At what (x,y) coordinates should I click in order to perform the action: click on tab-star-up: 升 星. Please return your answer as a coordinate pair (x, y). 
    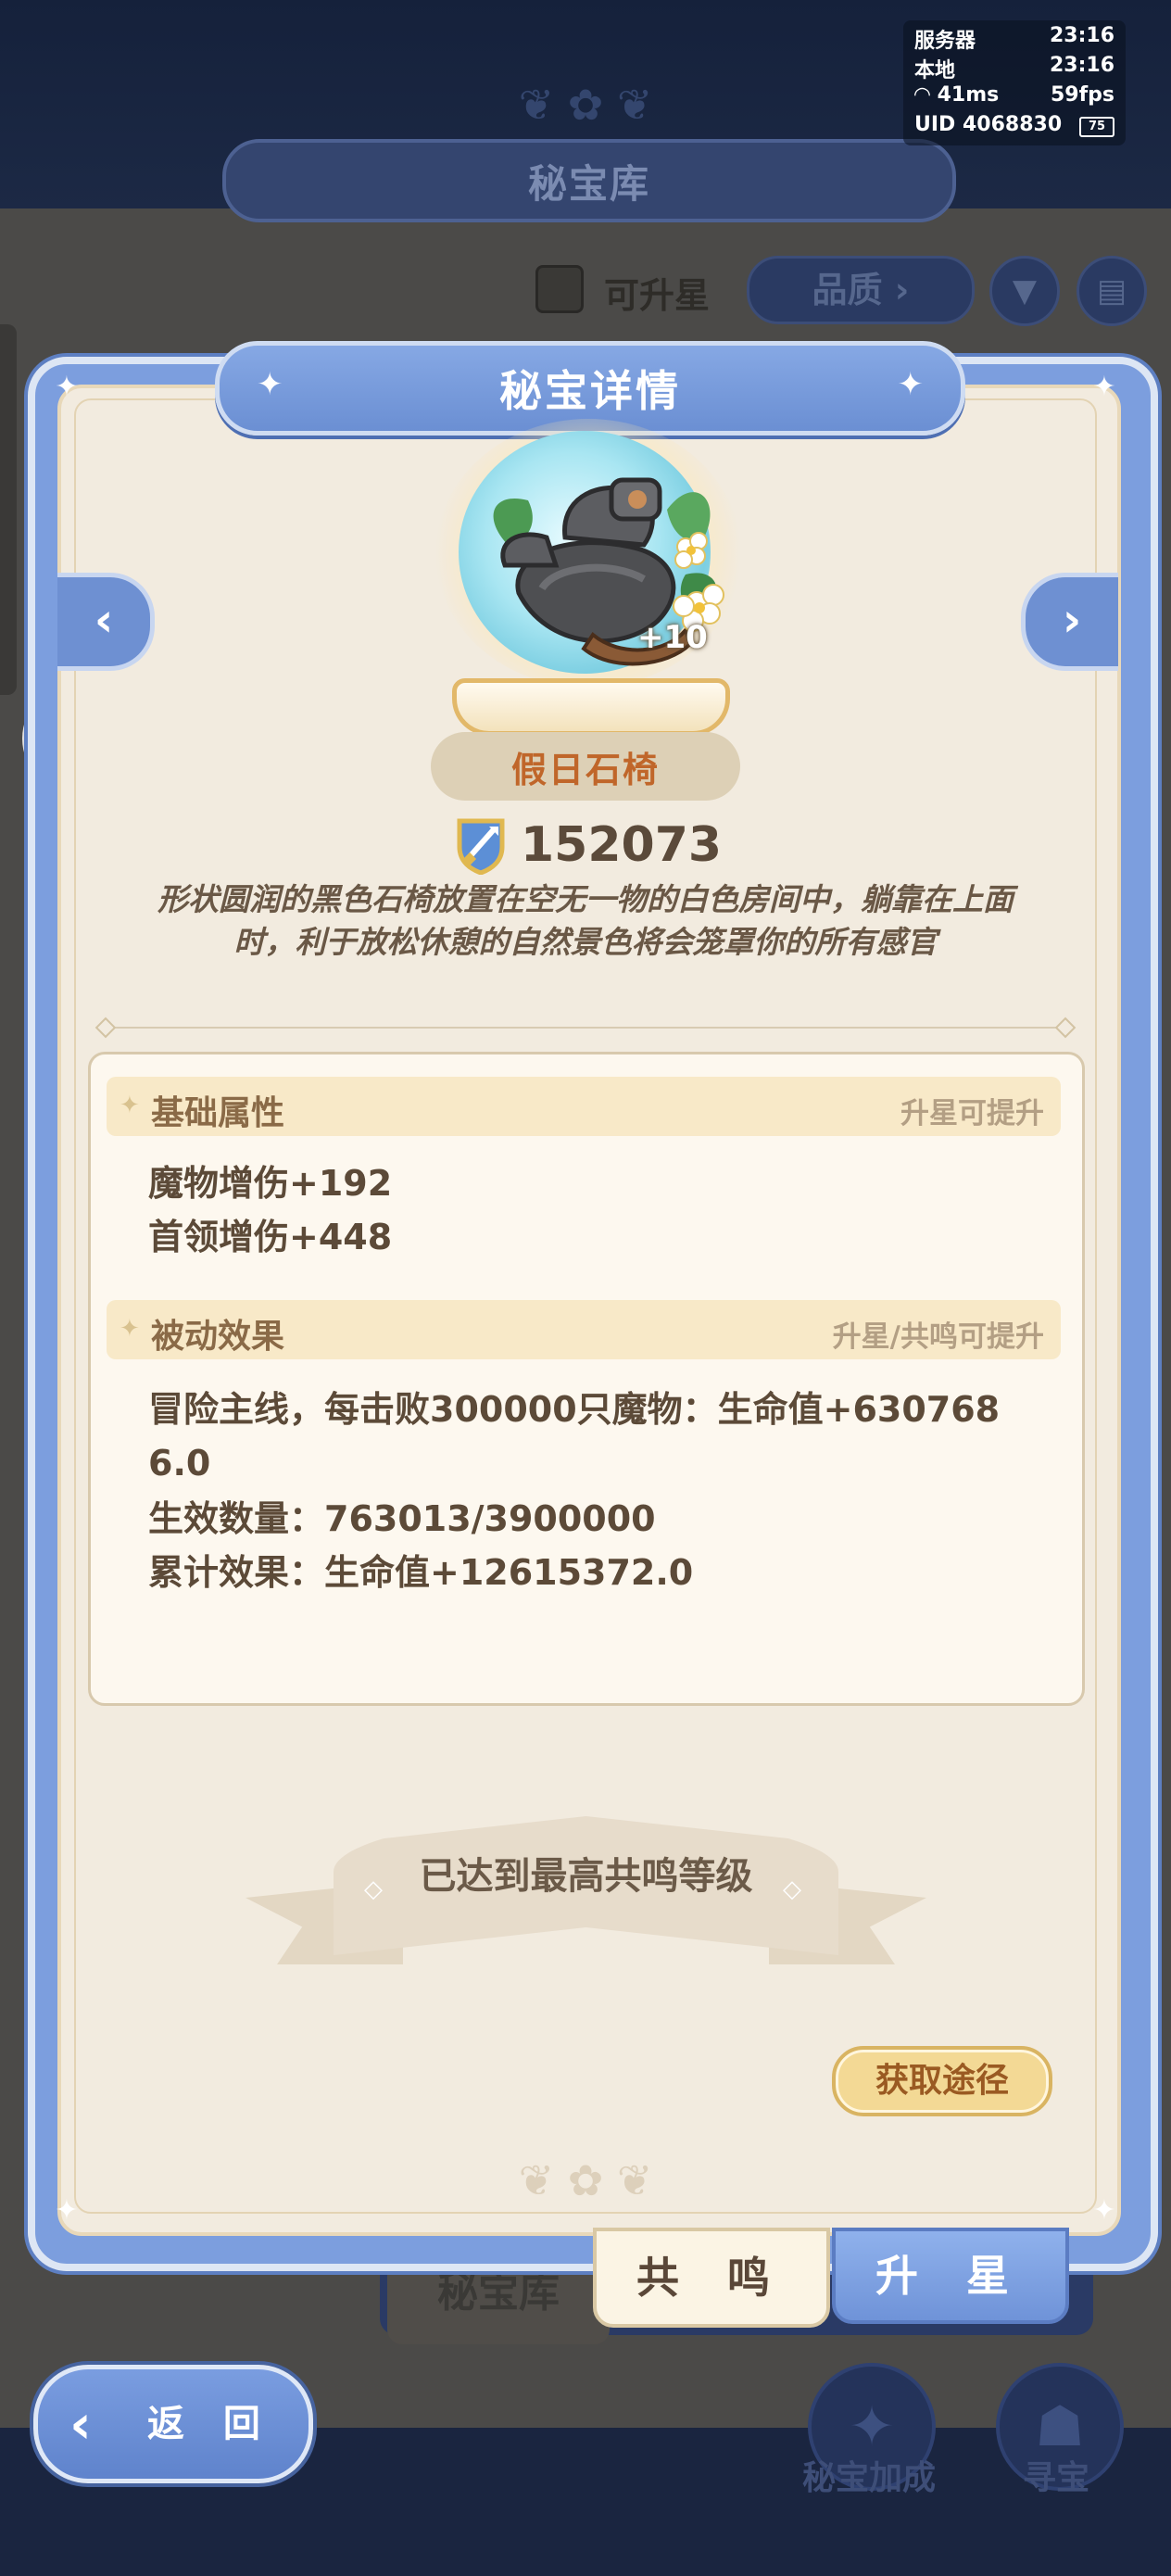
    Looking at the image, I should click on (951, 2276).